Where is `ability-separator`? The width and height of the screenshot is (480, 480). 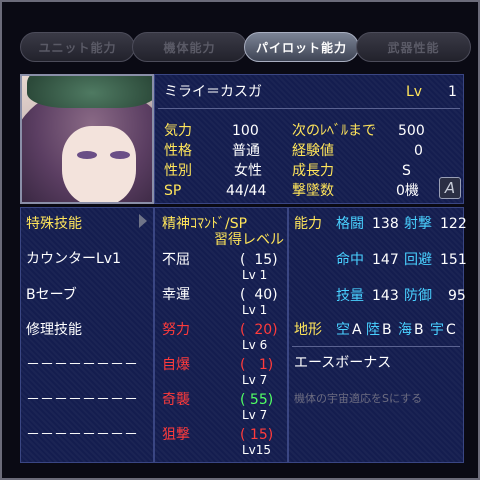
ability-separator is located at coordinates (376, 346).